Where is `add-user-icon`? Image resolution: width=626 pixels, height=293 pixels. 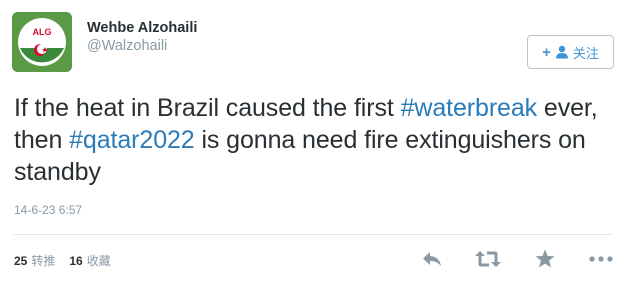 add-user-icon is located at coordinates (561, 52).